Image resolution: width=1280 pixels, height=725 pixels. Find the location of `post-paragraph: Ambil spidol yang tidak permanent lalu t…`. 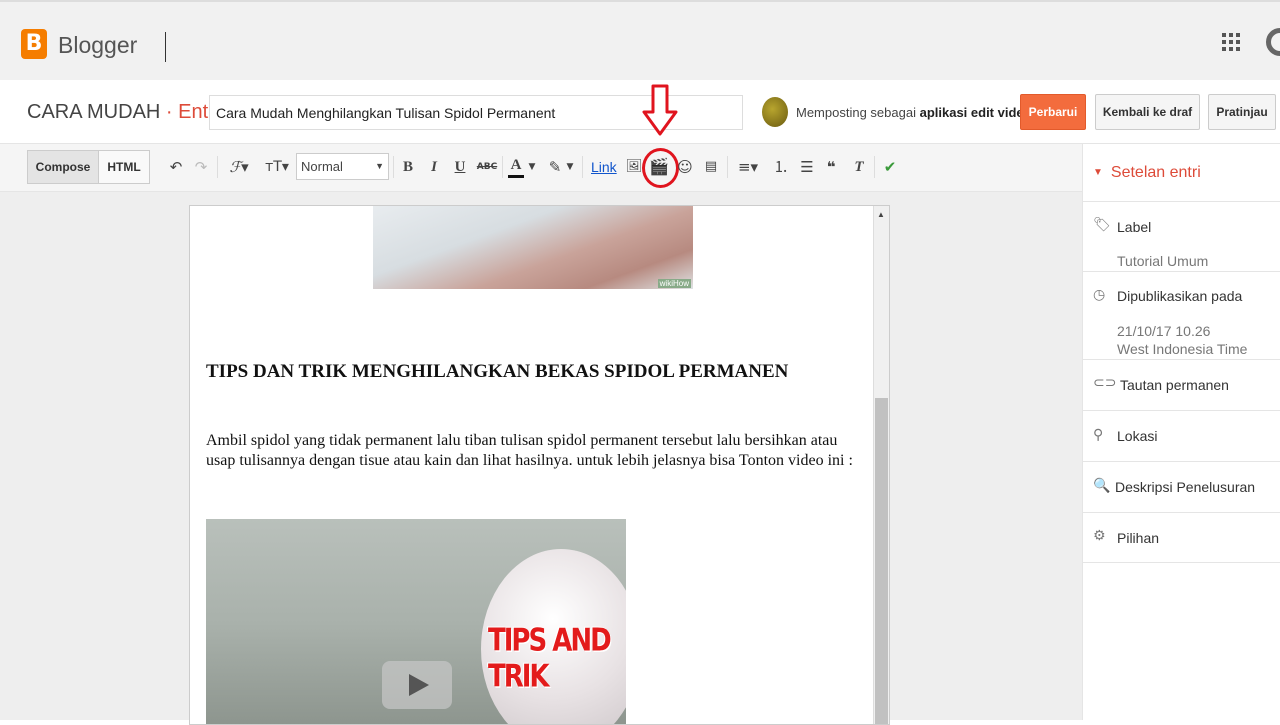

post-paragraph: Ambil spidol yang tidak permanent lalu t… is located at coordinates (529, 450).